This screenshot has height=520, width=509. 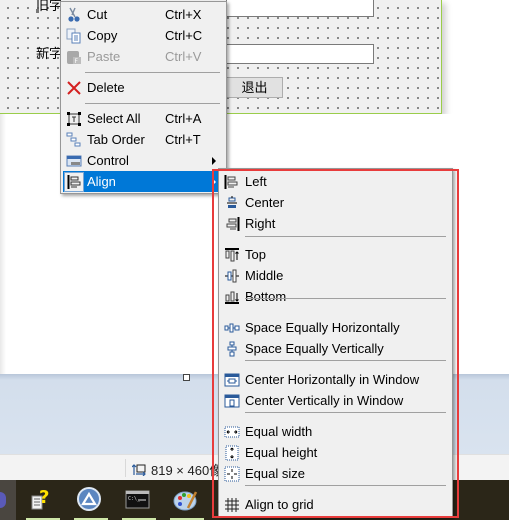 What do you see at coordinates (76, 61) in the screenshot?
I see `svg-text: F` at bounding box center [76, 61].